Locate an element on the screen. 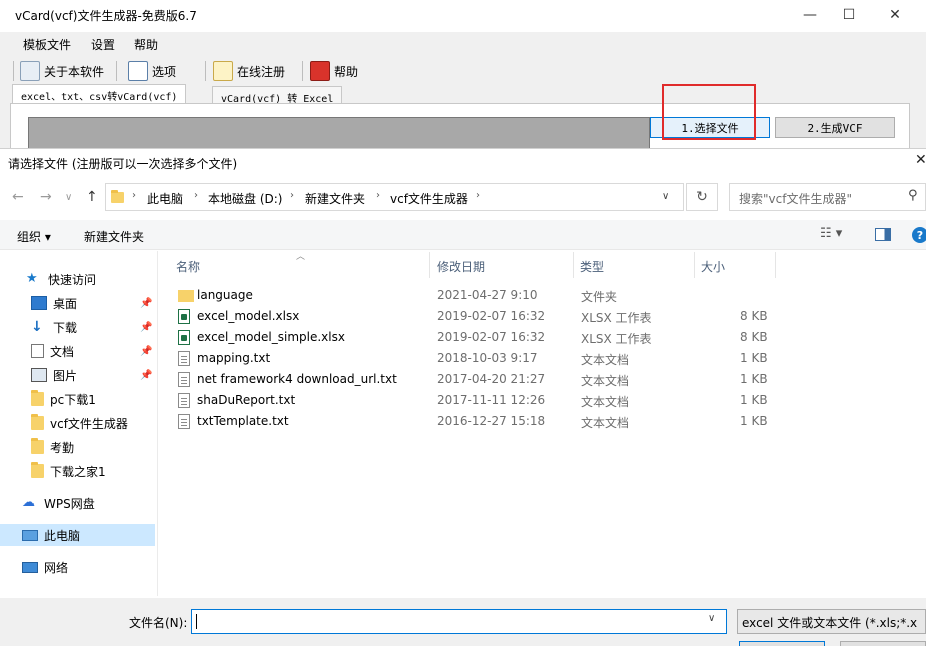  breadcrumb-drive-d: 本地磁盘 (D:) is located at coordinates (245, 198).